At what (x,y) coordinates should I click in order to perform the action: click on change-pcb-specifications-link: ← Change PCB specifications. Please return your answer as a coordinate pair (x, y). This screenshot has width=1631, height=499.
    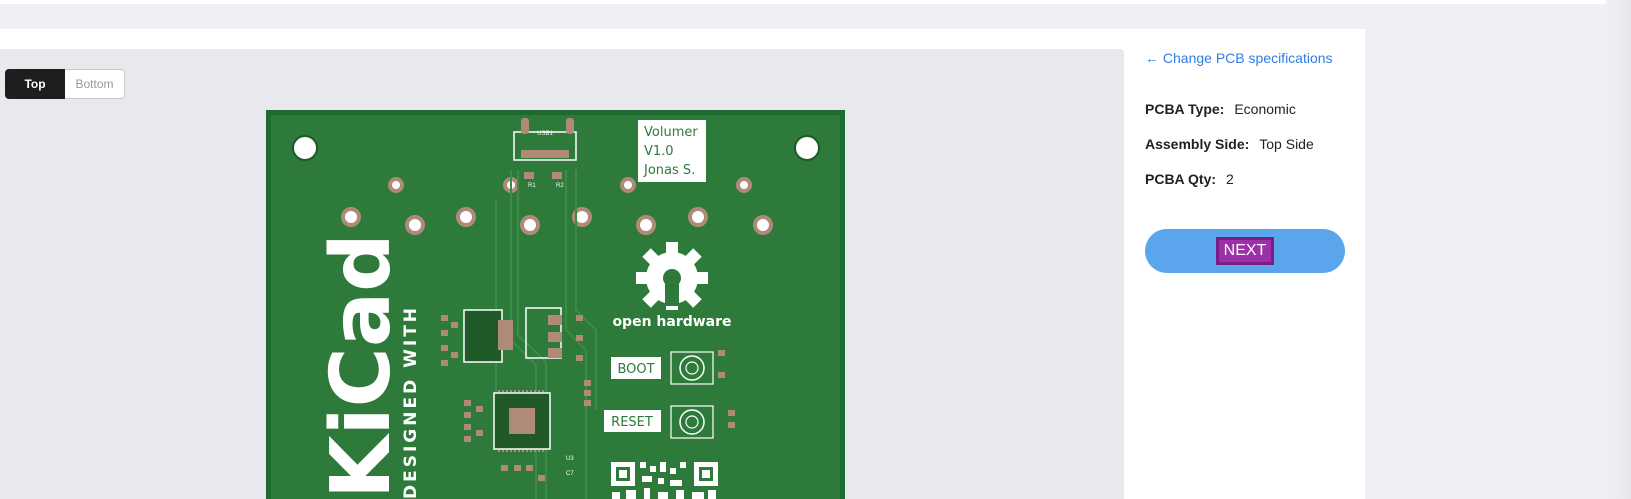
    Looking at the image, I should click on (1239, 58).